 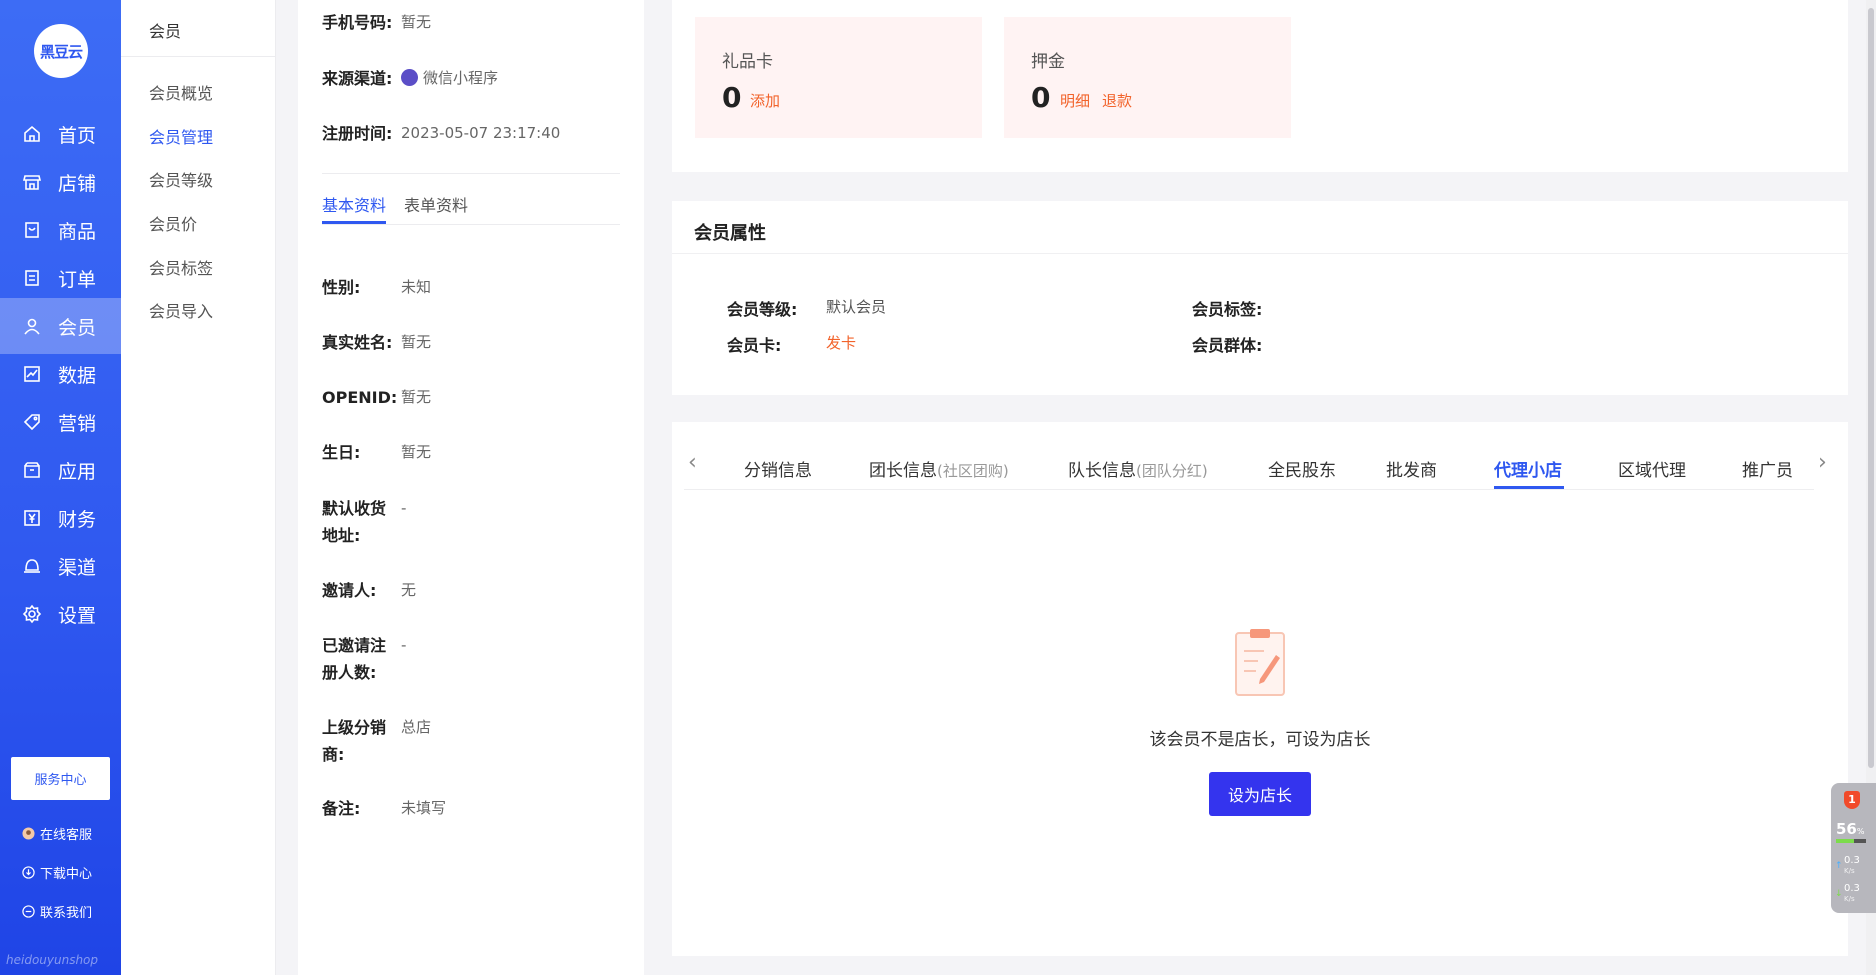 I want to click on nav-label: 首页, so click(x=77, y=135).